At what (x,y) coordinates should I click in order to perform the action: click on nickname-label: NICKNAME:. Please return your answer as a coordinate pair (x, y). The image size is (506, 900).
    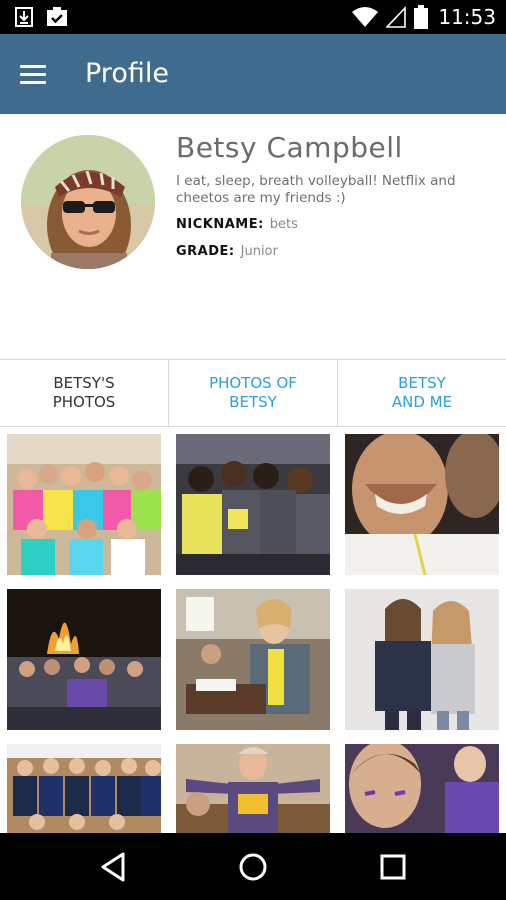
    Looking at the image, I should click on (220, 224).